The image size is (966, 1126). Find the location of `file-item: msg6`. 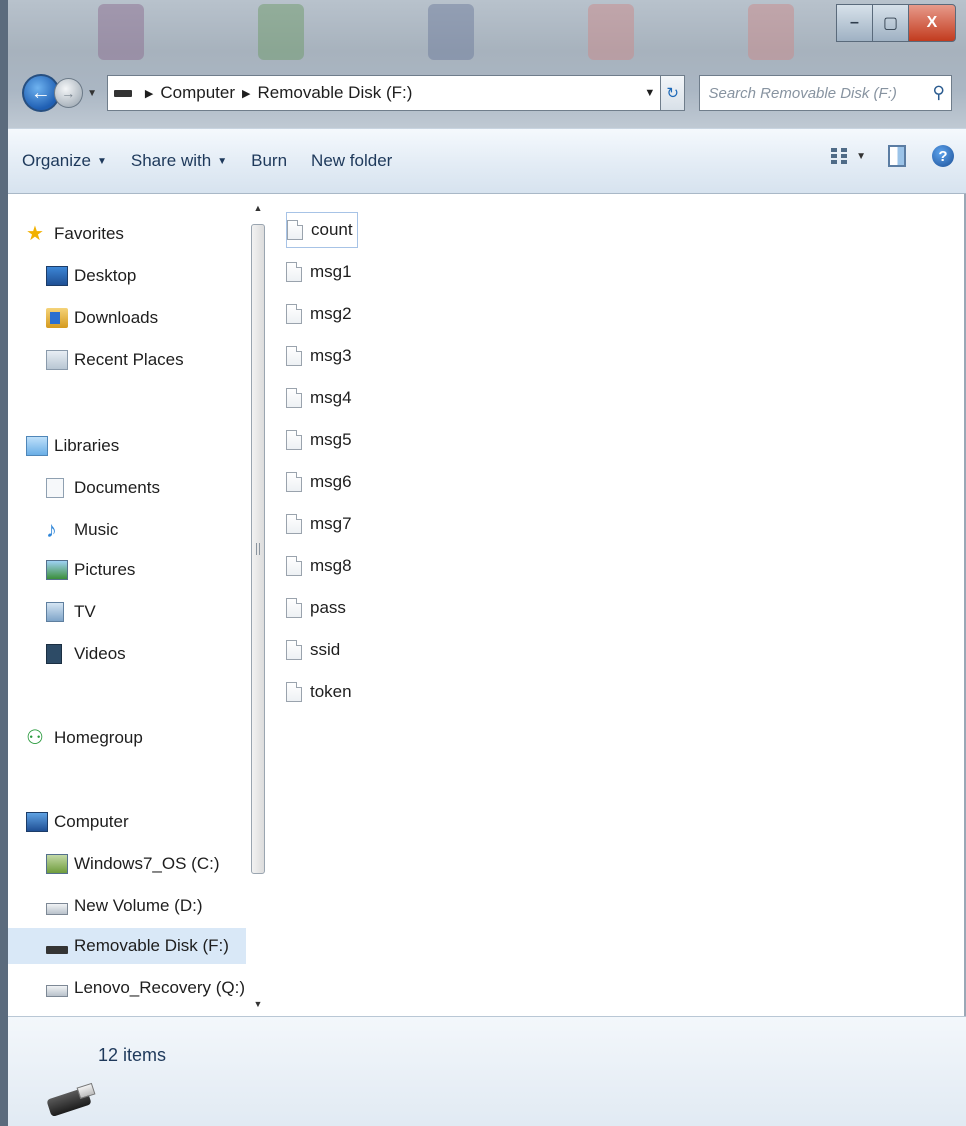

file-item: msg6 is located at coordinates (319, 482).